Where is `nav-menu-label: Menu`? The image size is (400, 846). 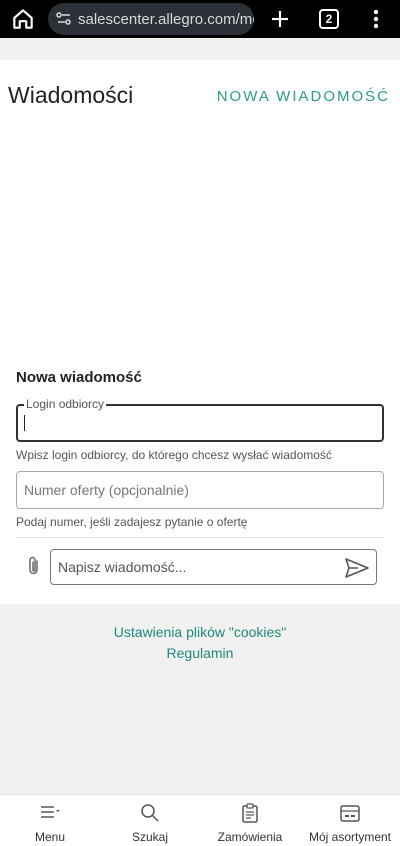
nav-menu-label: Menu is located at coordinates (50, 837).